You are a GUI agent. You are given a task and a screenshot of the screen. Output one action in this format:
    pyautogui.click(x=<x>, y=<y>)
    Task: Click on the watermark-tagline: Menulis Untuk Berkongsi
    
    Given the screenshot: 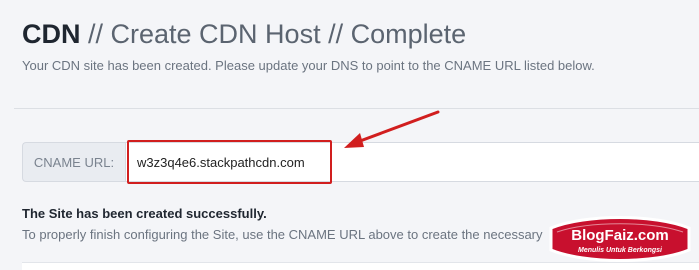 What is the action you would take?
    pyautogui.click(x=620, y=250)
    